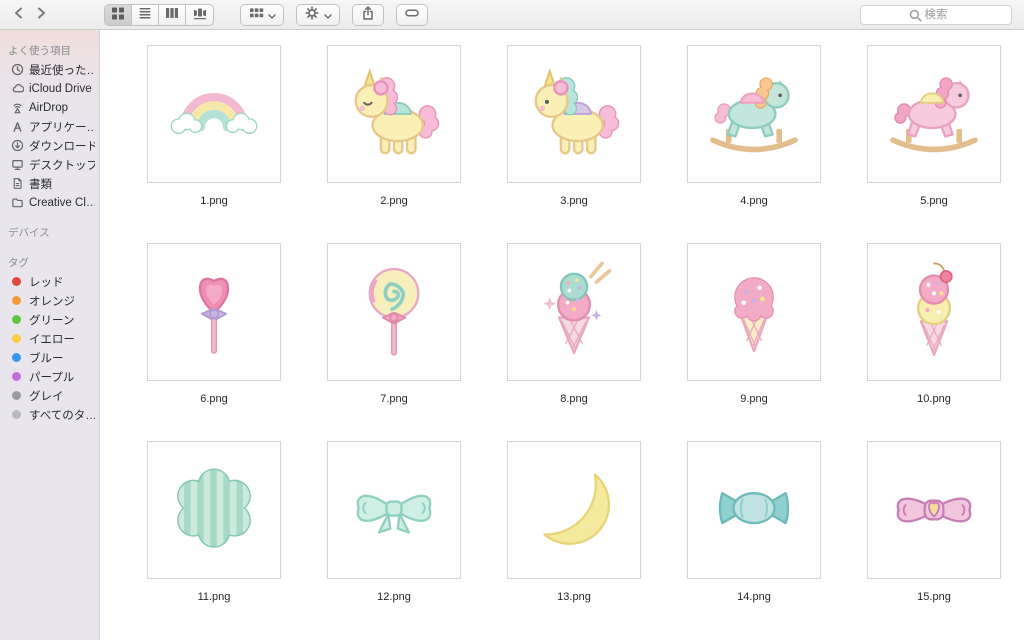 This screenshot has width=1024, height=640. I want to click on file-item: 13.png, so click(574, 540).